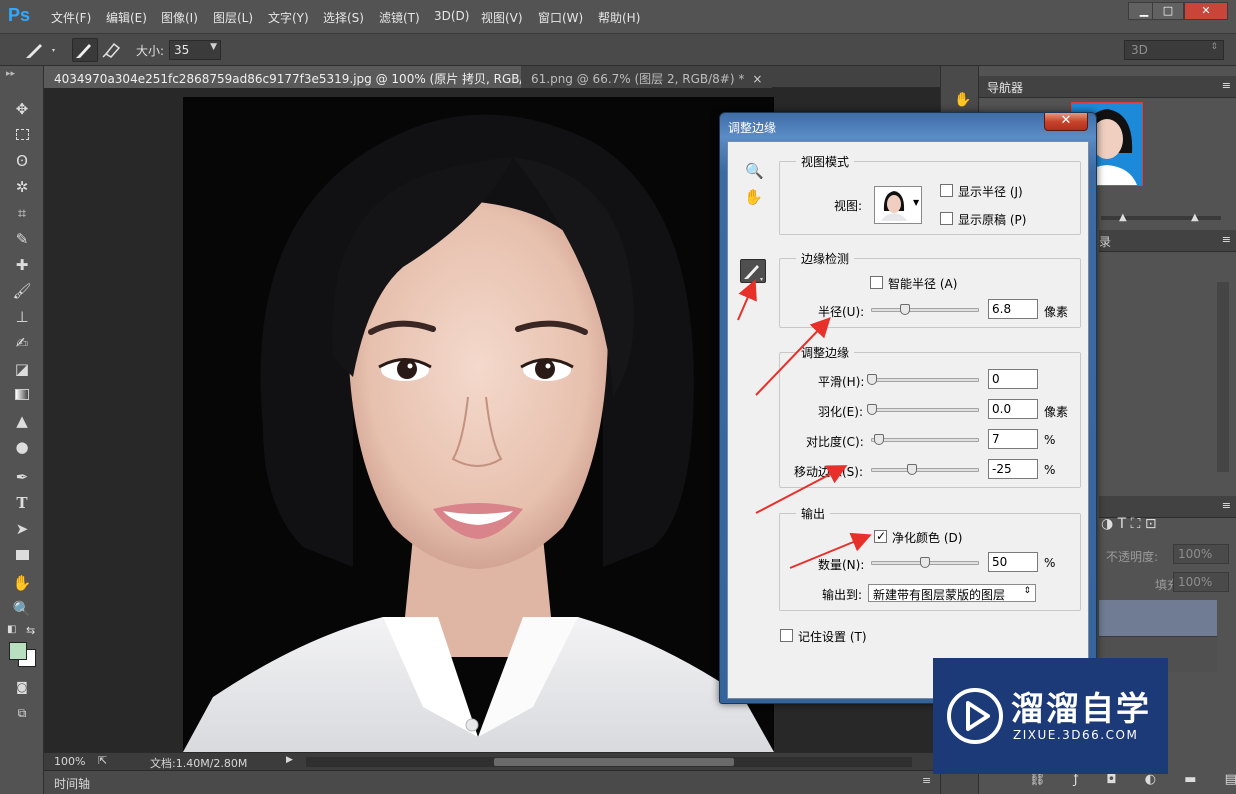 The height and width of the screenshot is (794, 1236). I want to click on horizontal-scrollbar, so click(609, 762).